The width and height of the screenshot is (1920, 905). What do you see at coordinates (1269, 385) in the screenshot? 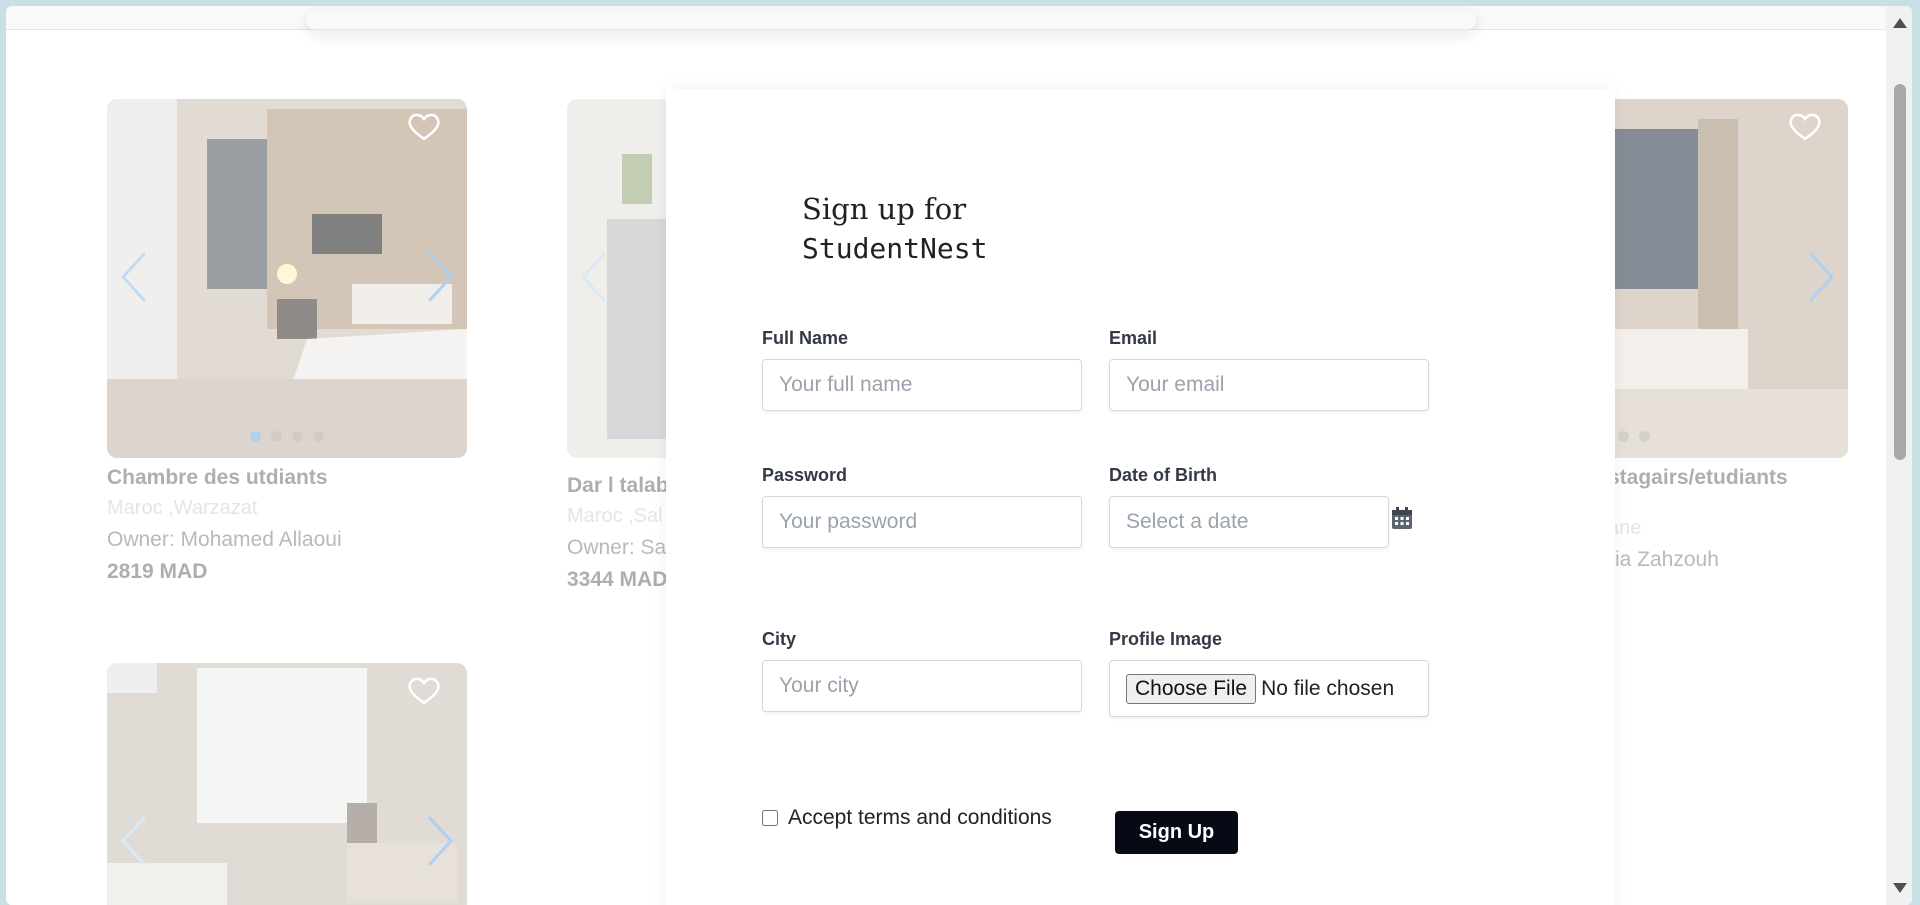
I see `email-input` at bounding box center [1269, 385].